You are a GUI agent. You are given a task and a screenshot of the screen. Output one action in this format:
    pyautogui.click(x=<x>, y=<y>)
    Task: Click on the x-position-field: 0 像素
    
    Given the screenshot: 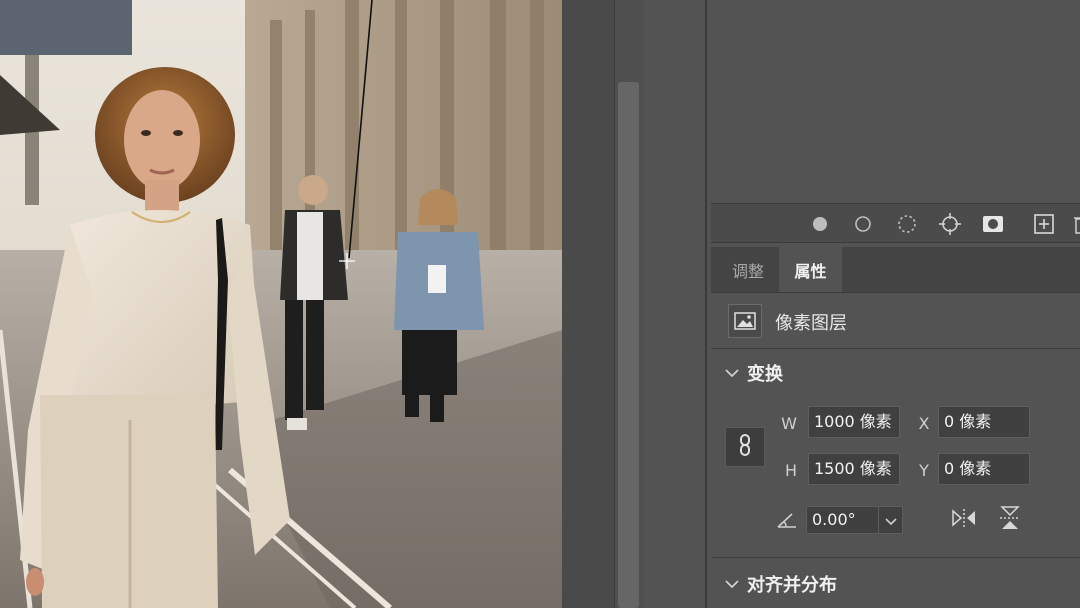 What is the action you would take?
    pyautogui.click(x=984, y=422)
    